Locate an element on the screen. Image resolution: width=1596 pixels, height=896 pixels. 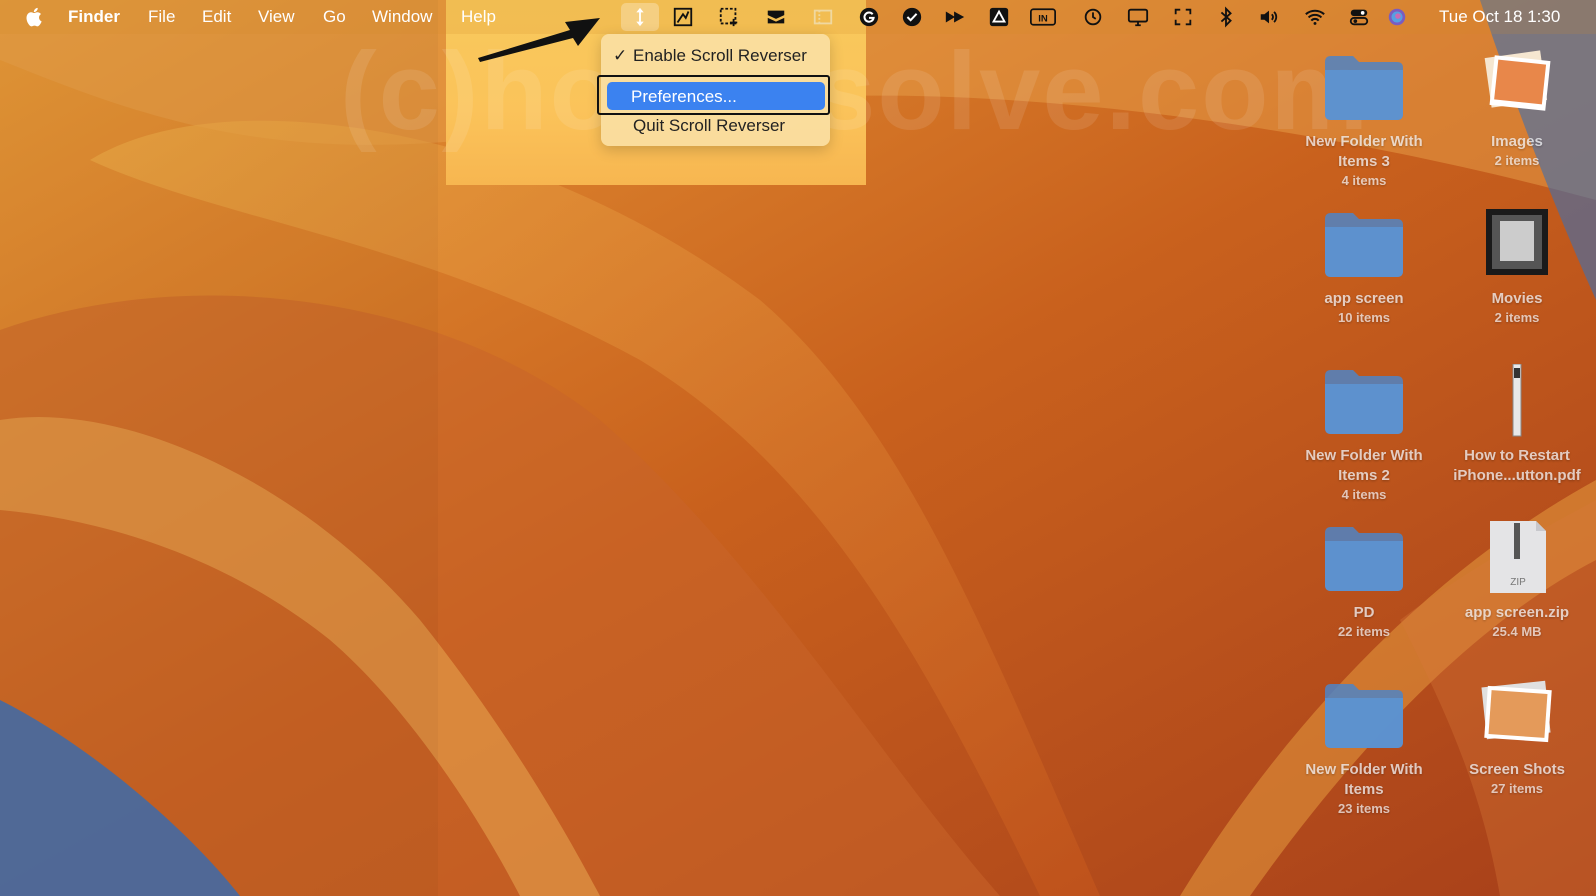
screenshot-region-icon is located at coordinates (729, 17).